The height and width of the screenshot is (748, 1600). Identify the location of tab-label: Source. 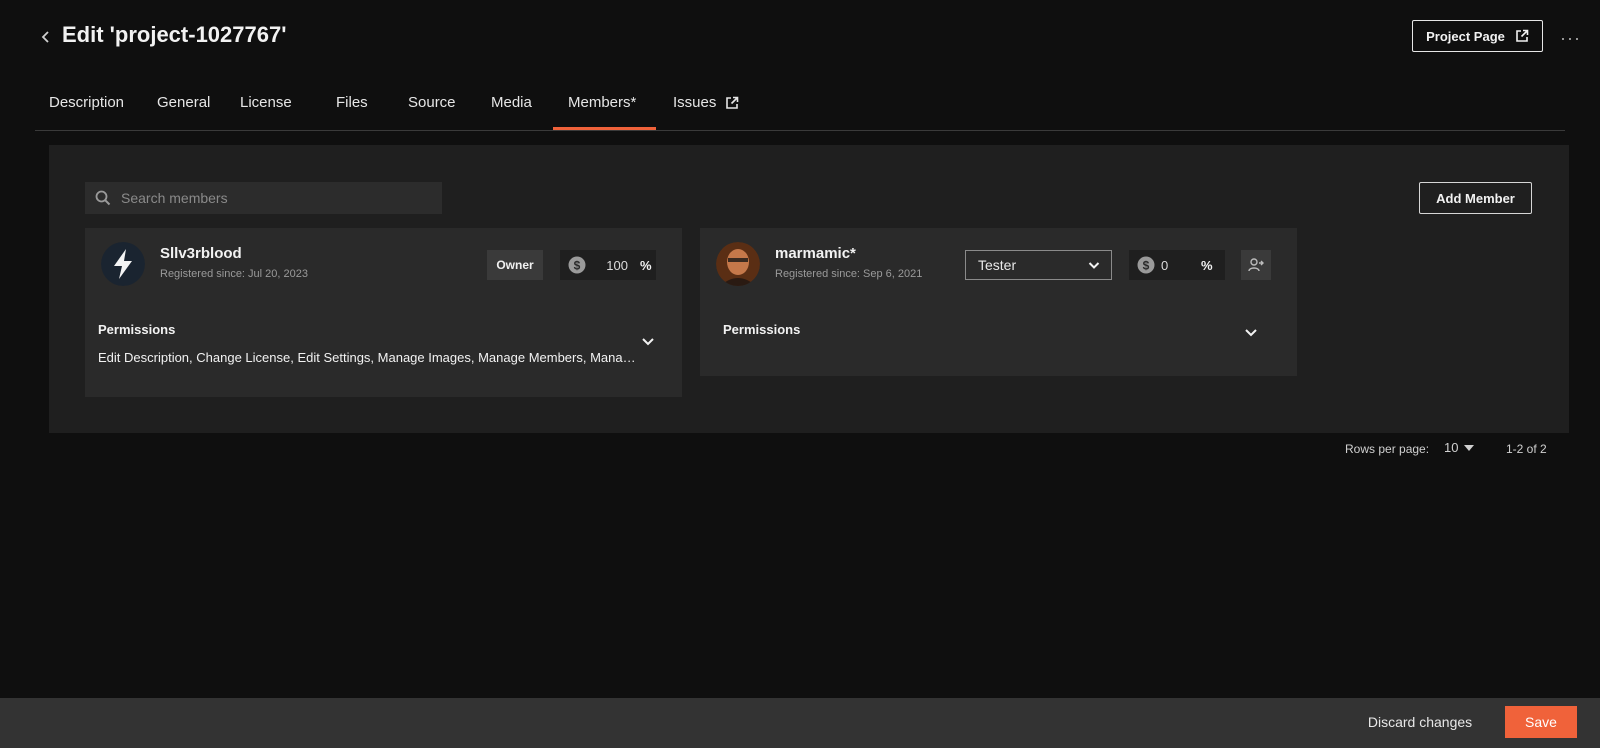
(432, 102).